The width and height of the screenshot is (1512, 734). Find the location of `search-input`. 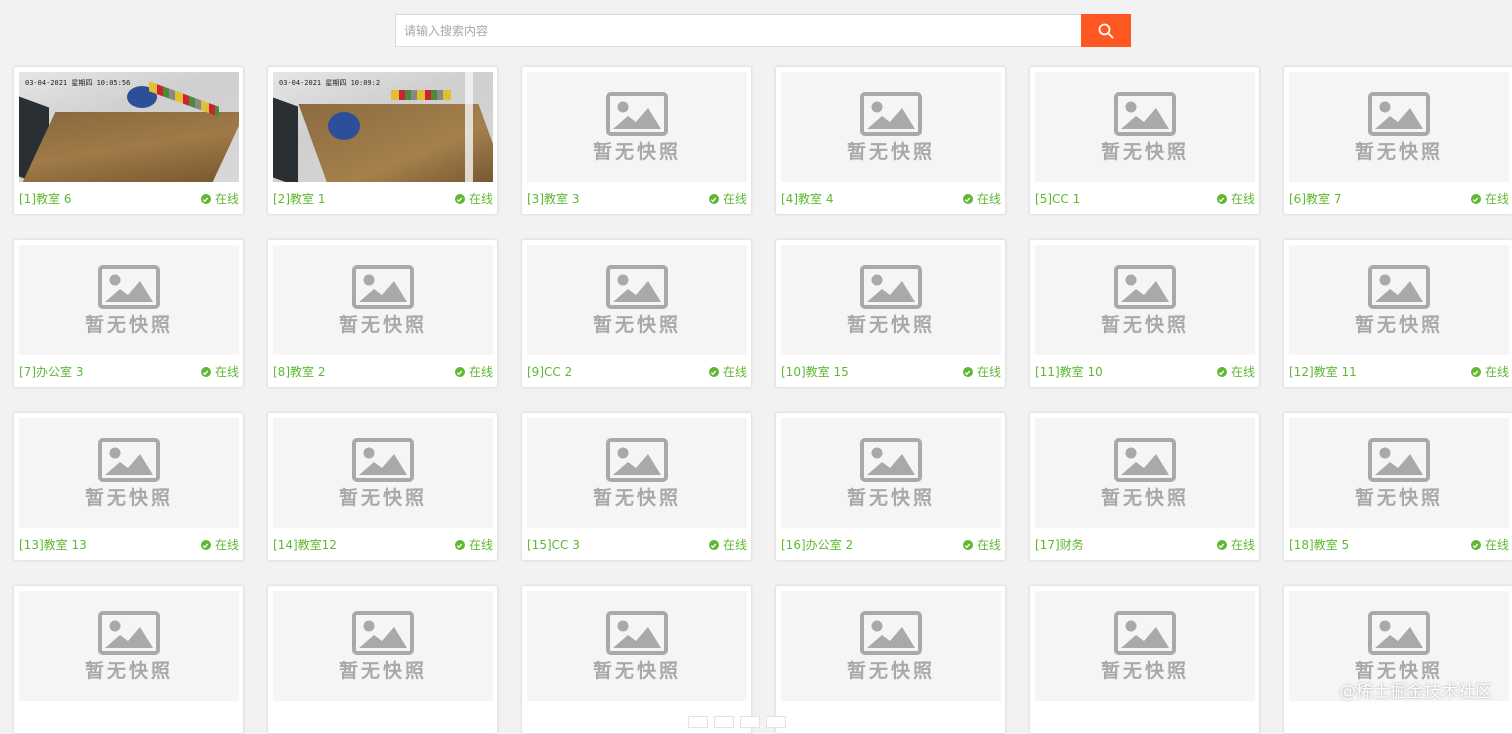

search-input is located at coordinates (738, 30).